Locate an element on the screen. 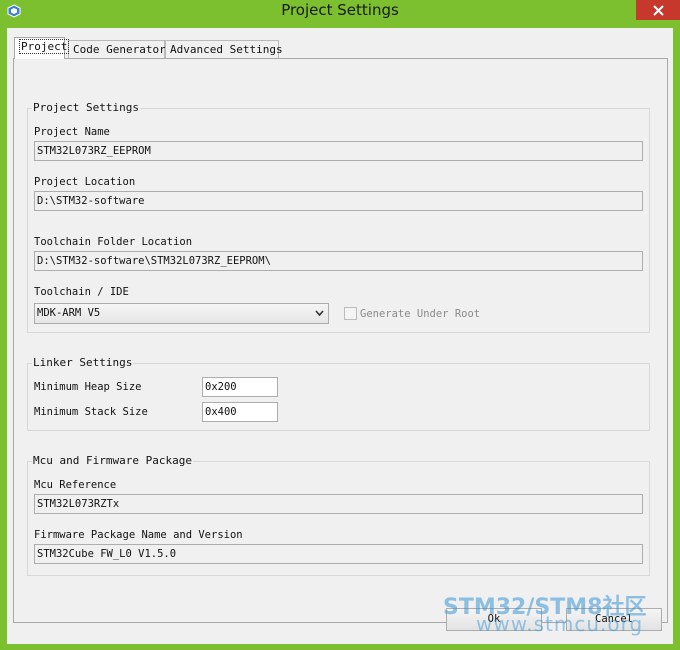  cancel-button: Cancel is located at coordinates (614, 619).